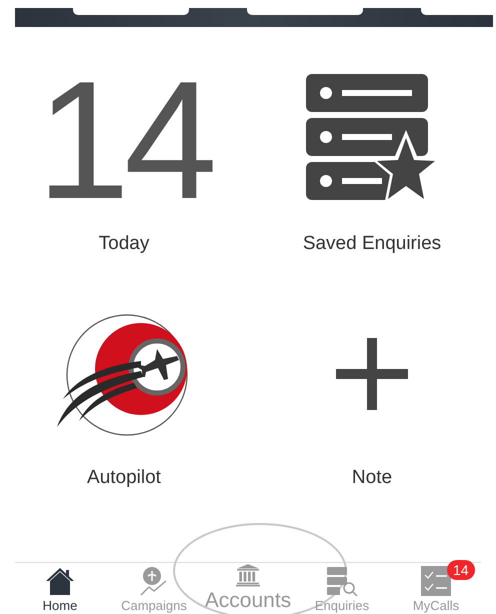 The image size is (496, 614). Describe the element at coordinates (461, 570) in the screenshot. I see `count-badge: 14` at that location.